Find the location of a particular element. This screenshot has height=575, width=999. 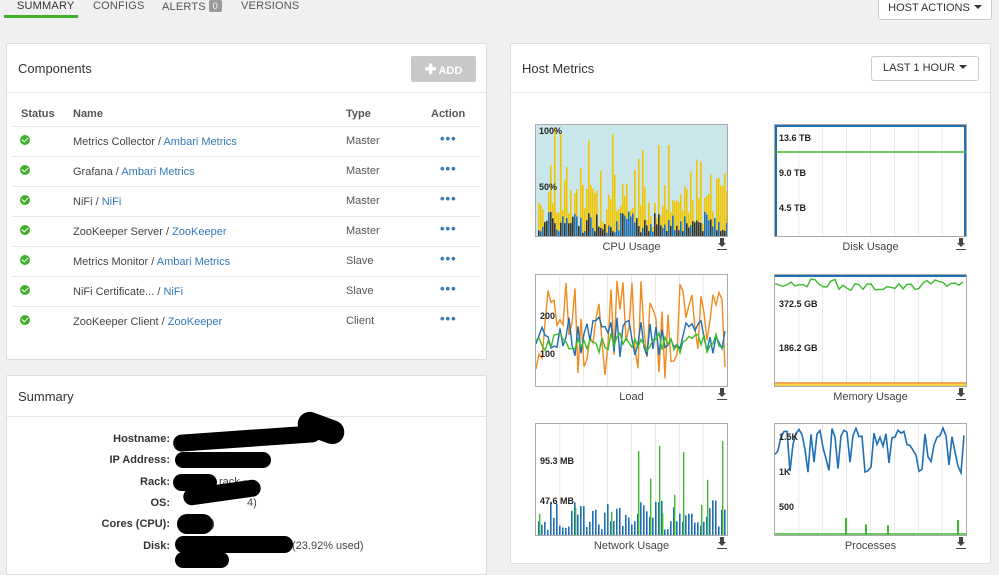

component-name: Metrics Collector is located at coordinates (114, 142).